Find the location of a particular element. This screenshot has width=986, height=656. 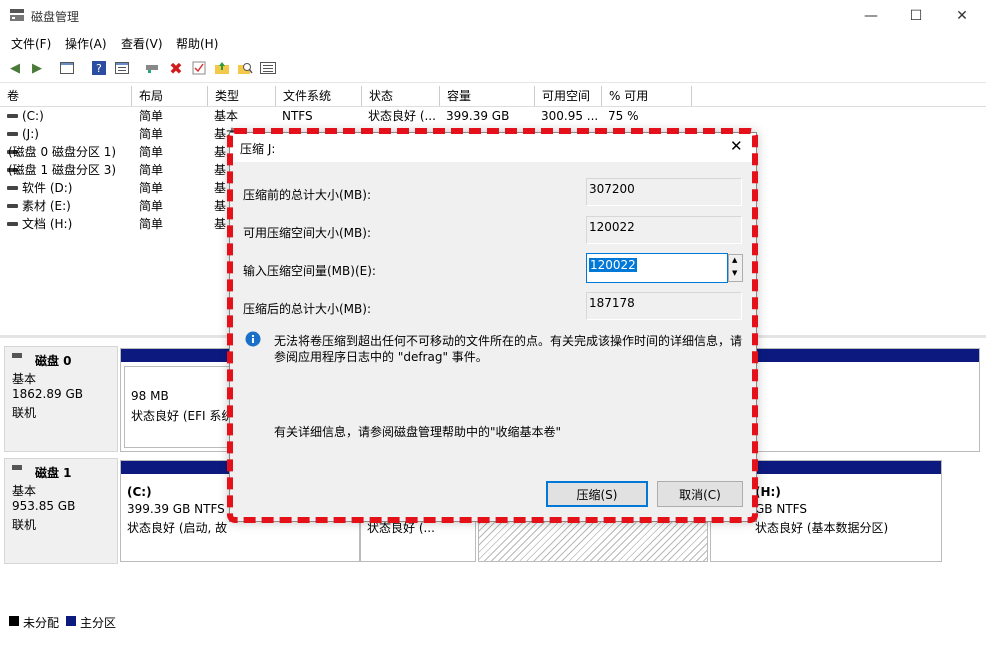

before-size-label: 压缩前的总计大小(MB): is located at coordinates (307, 195).